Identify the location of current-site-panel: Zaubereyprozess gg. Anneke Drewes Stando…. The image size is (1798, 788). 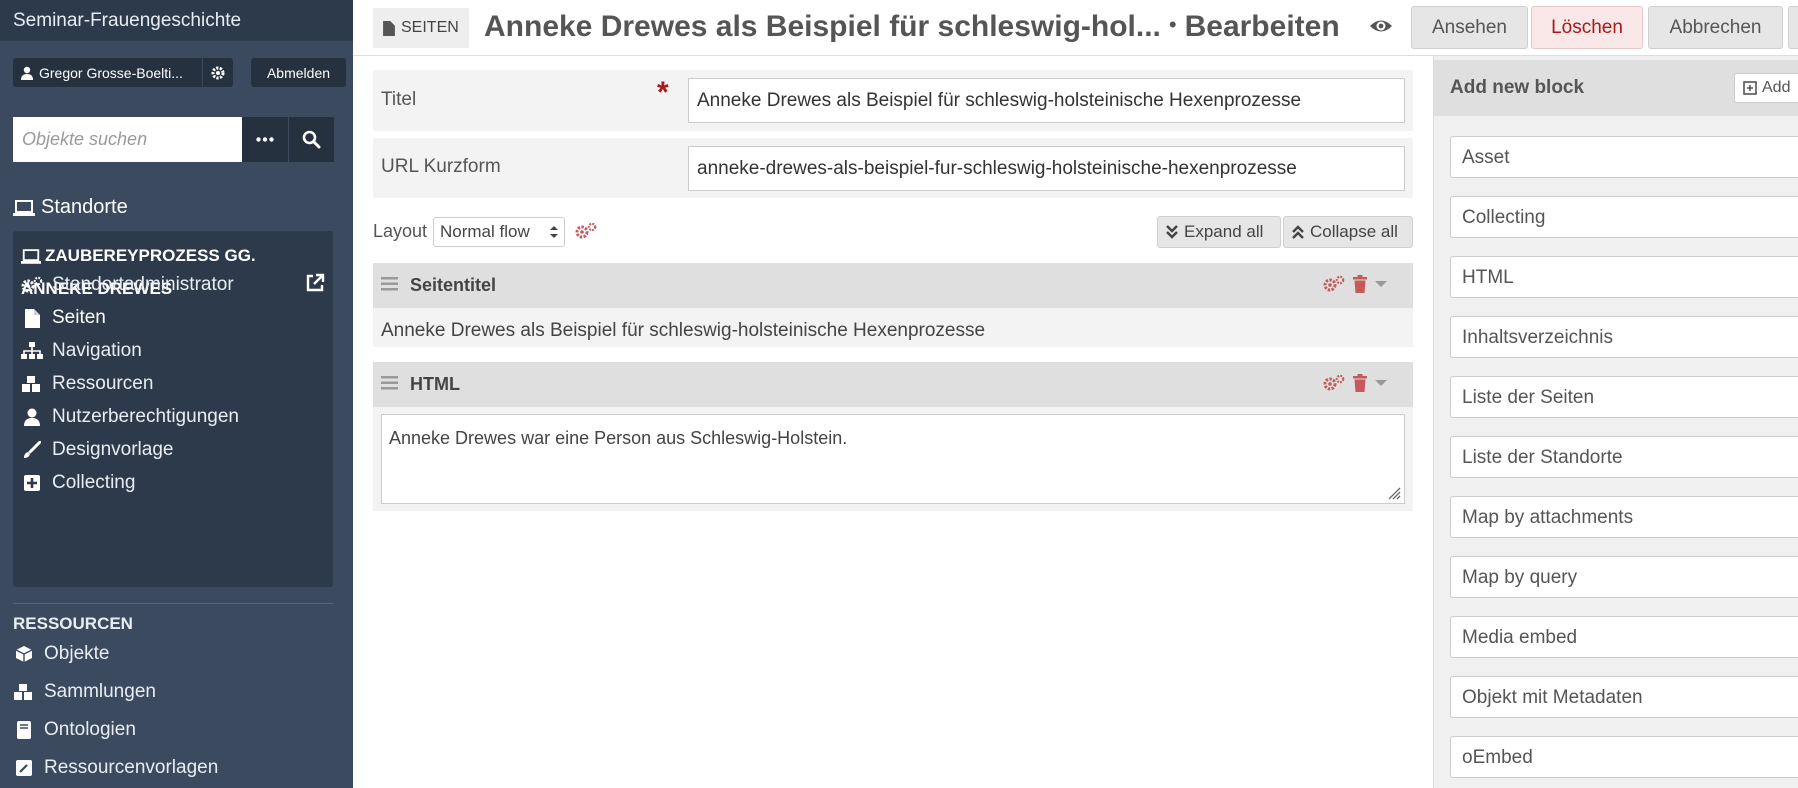
(173, 409).